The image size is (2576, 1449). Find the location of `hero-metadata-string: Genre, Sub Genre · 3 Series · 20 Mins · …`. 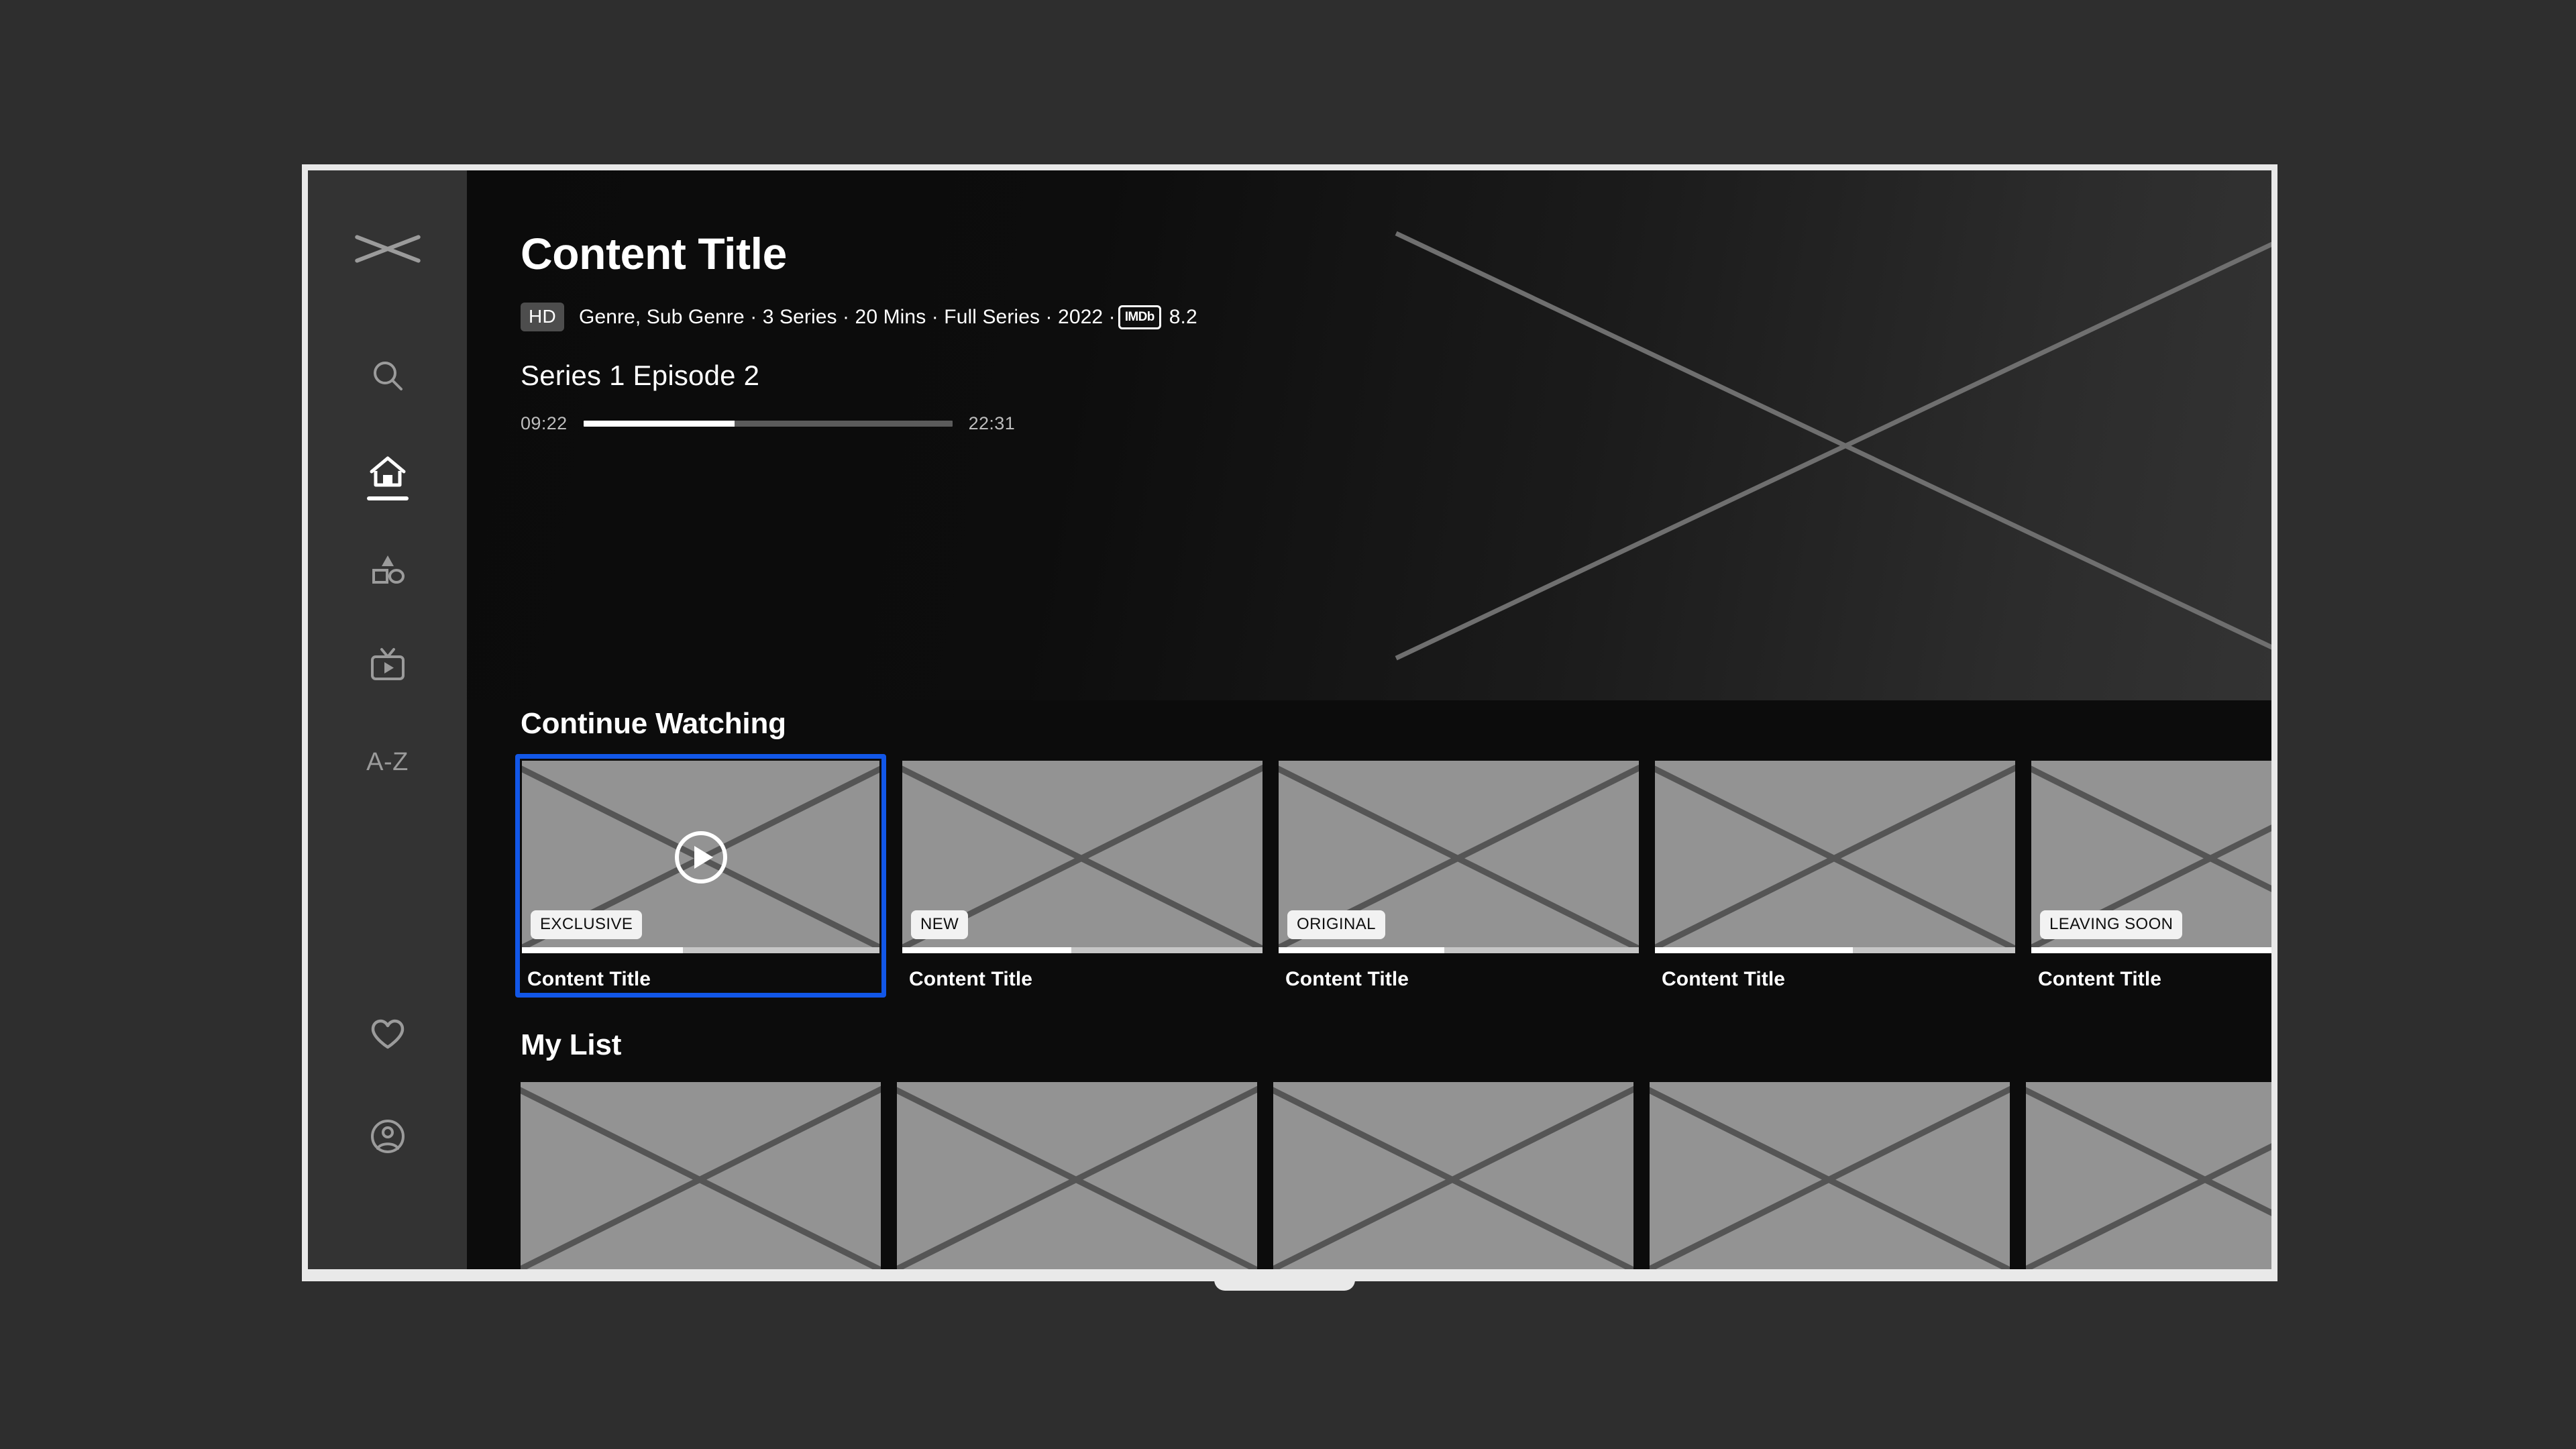

hero-metadata-string: Genre, Sub Genre · 3 Series · 20 Mins · … is located at coordinates (847, 316).